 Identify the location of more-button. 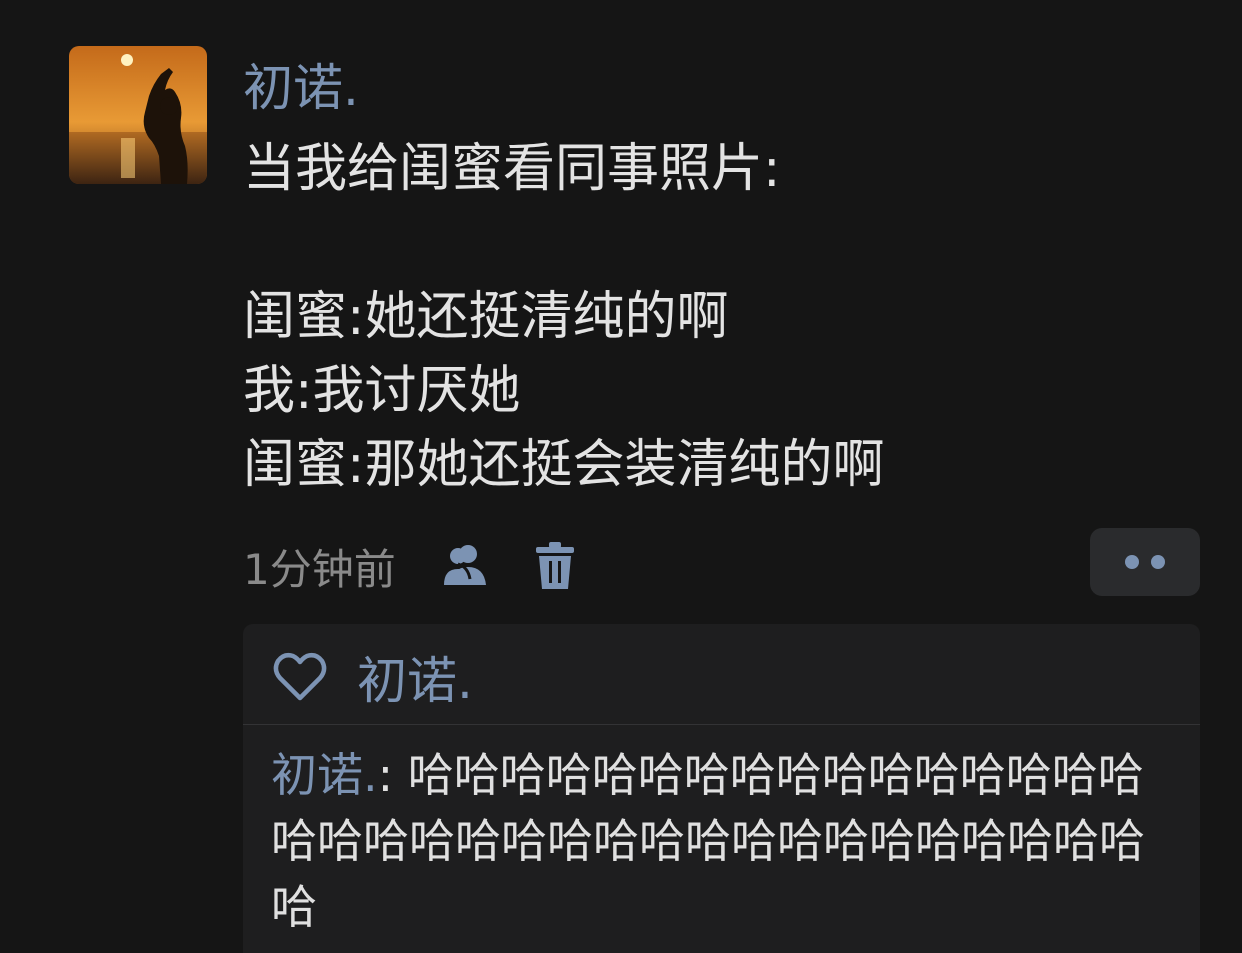
(1145, 562).